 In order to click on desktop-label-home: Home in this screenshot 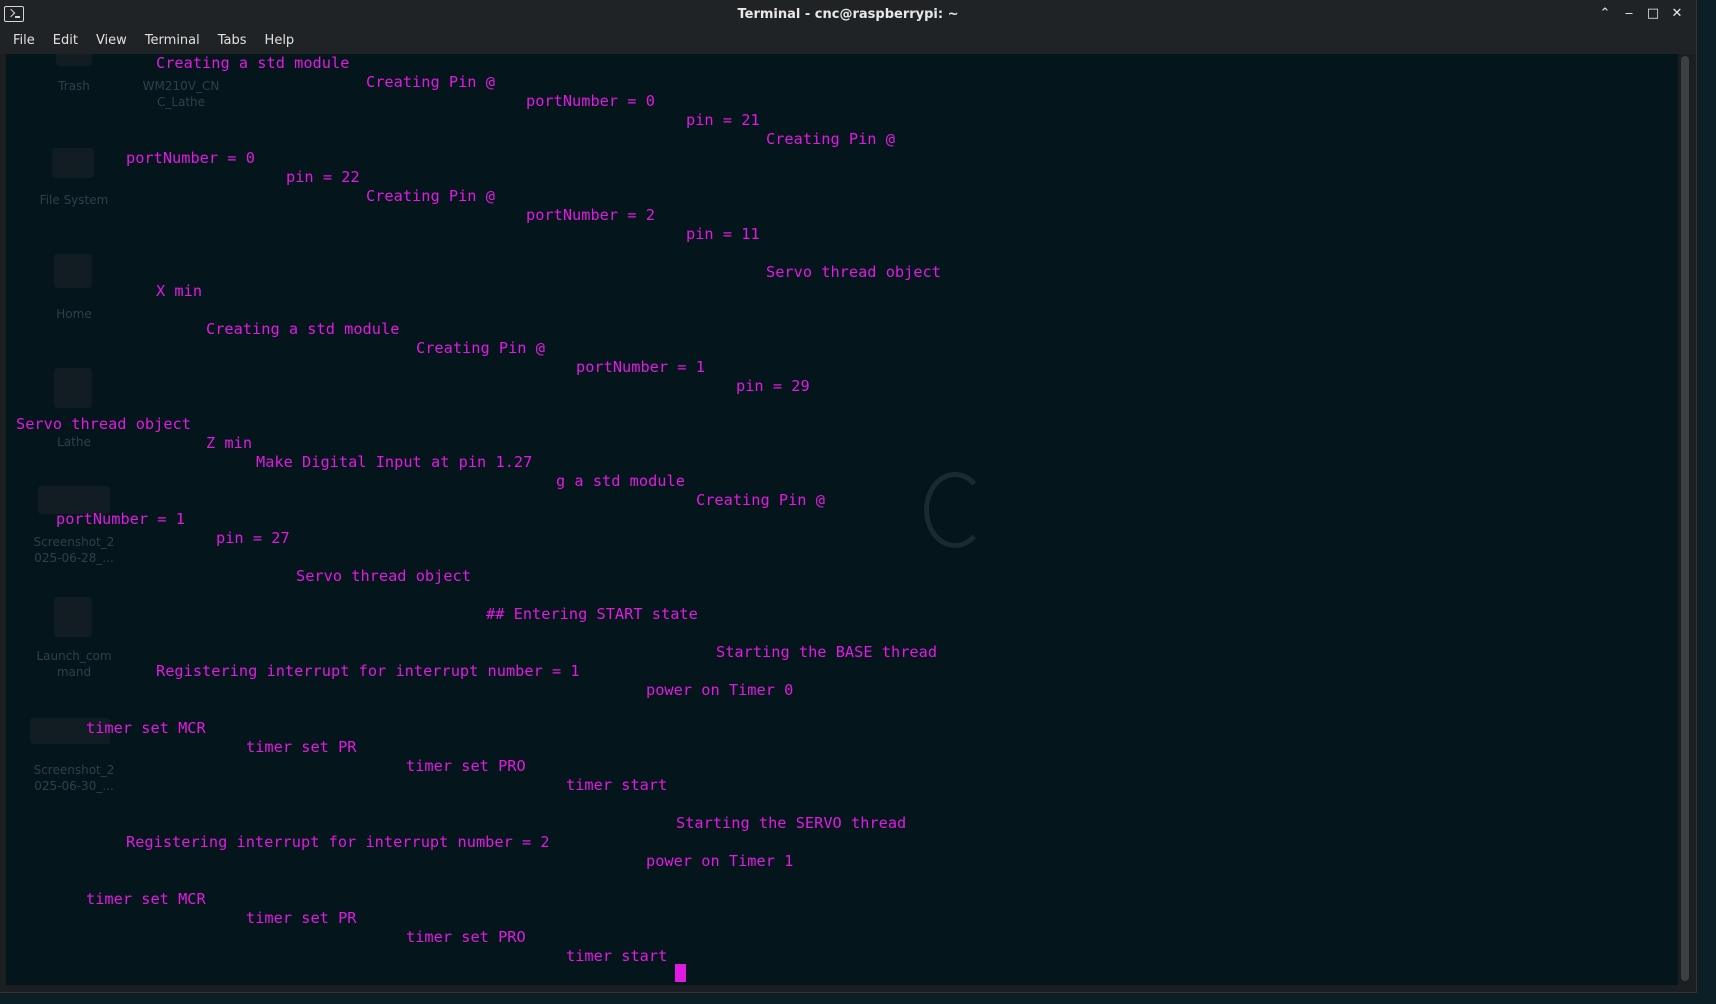, I will do `click(74, 314)`.